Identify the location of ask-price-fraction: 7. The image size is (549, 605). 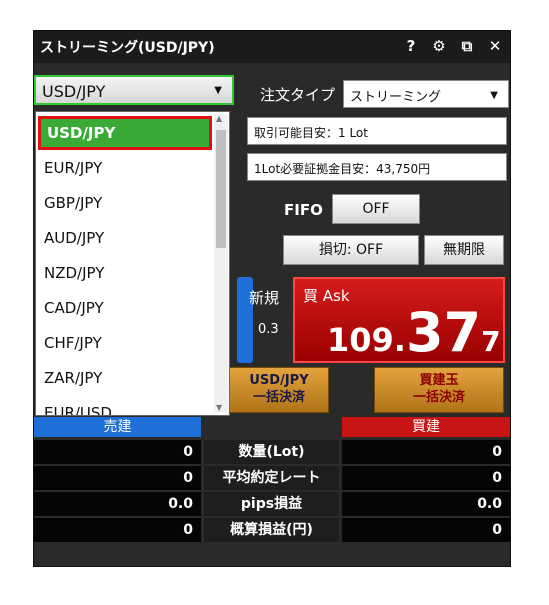
(491, 341).